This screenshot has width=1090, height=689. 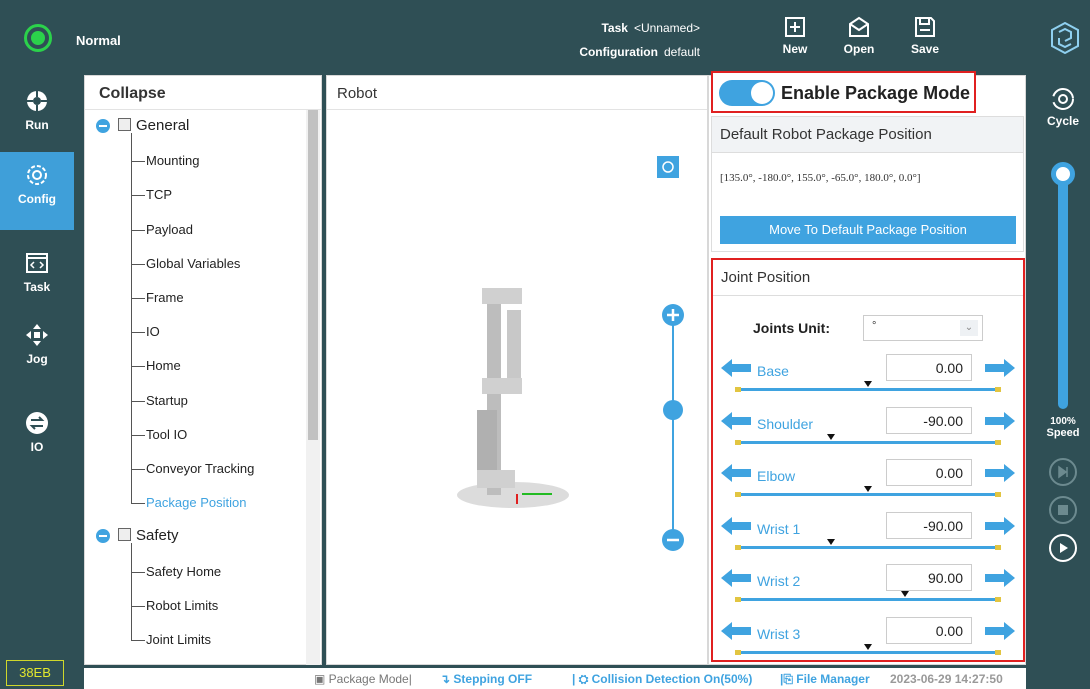 I want to click on jog-arrows-icon, so click(x=37, y=335).